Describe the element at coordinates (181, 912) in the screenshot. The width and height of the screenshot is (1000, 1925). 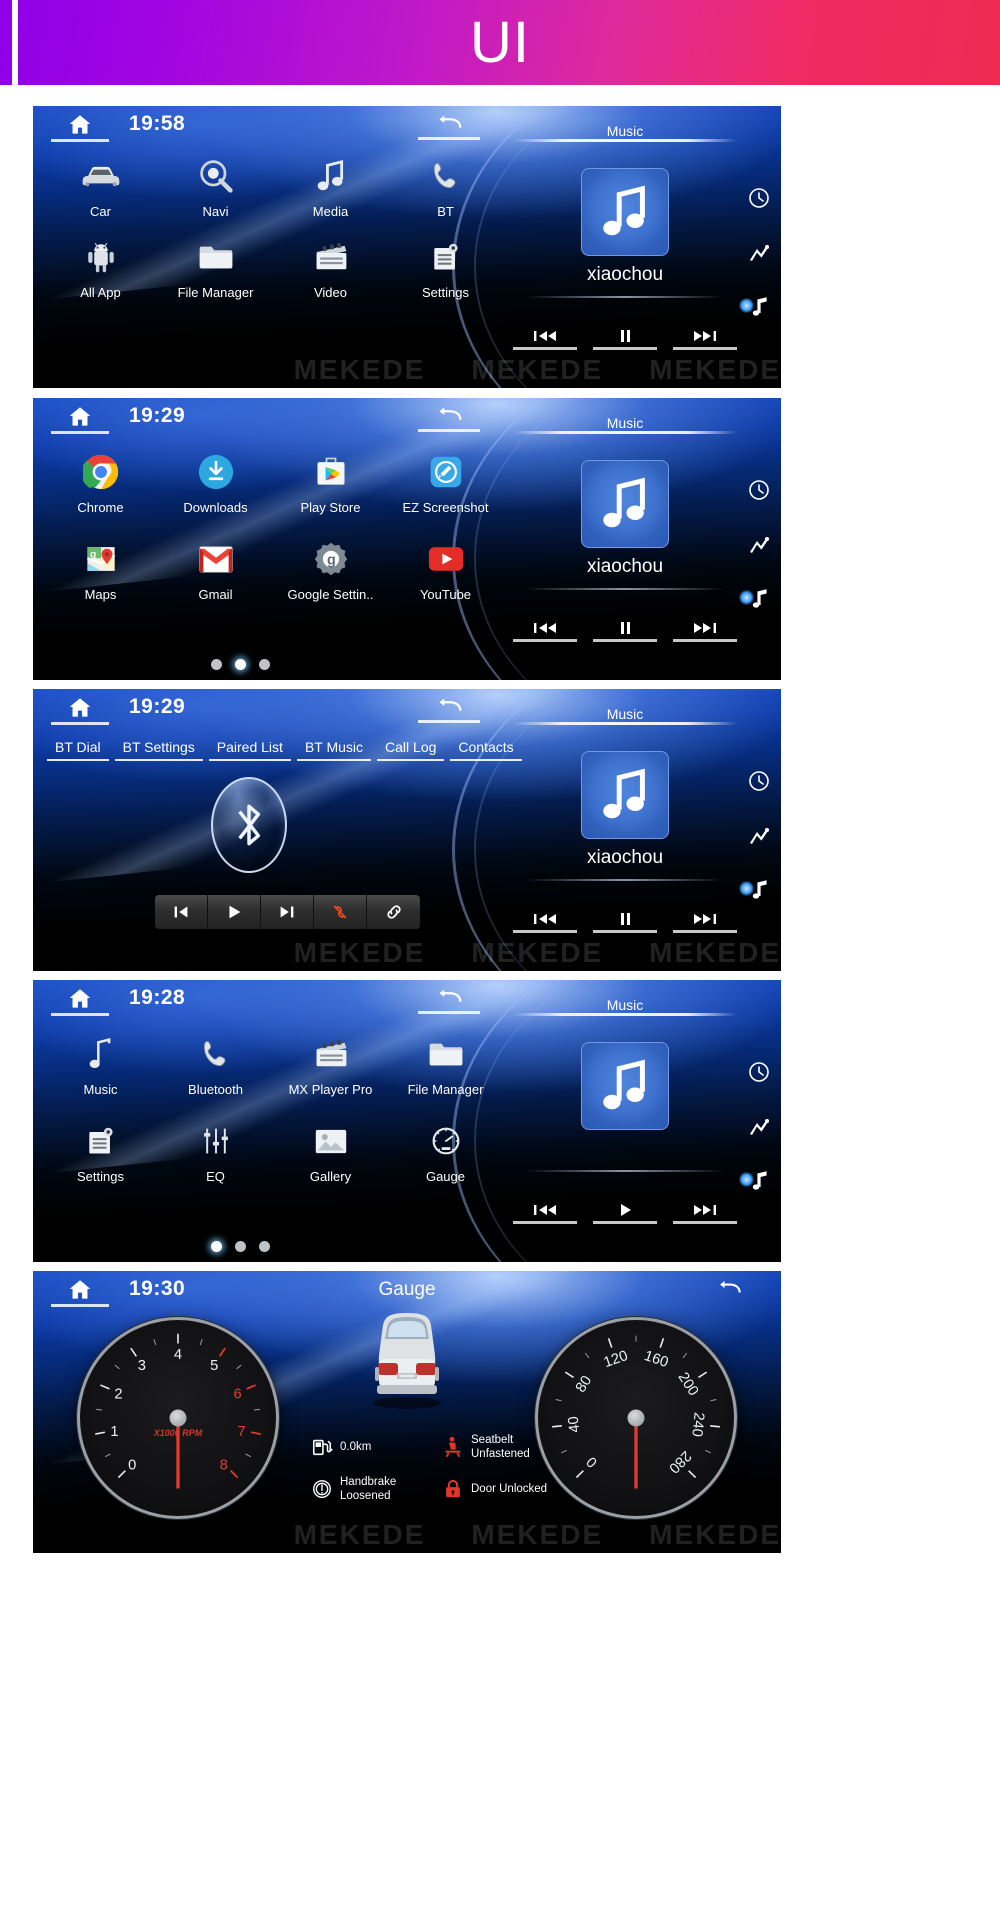
I see `bt-previous-button` at that location.